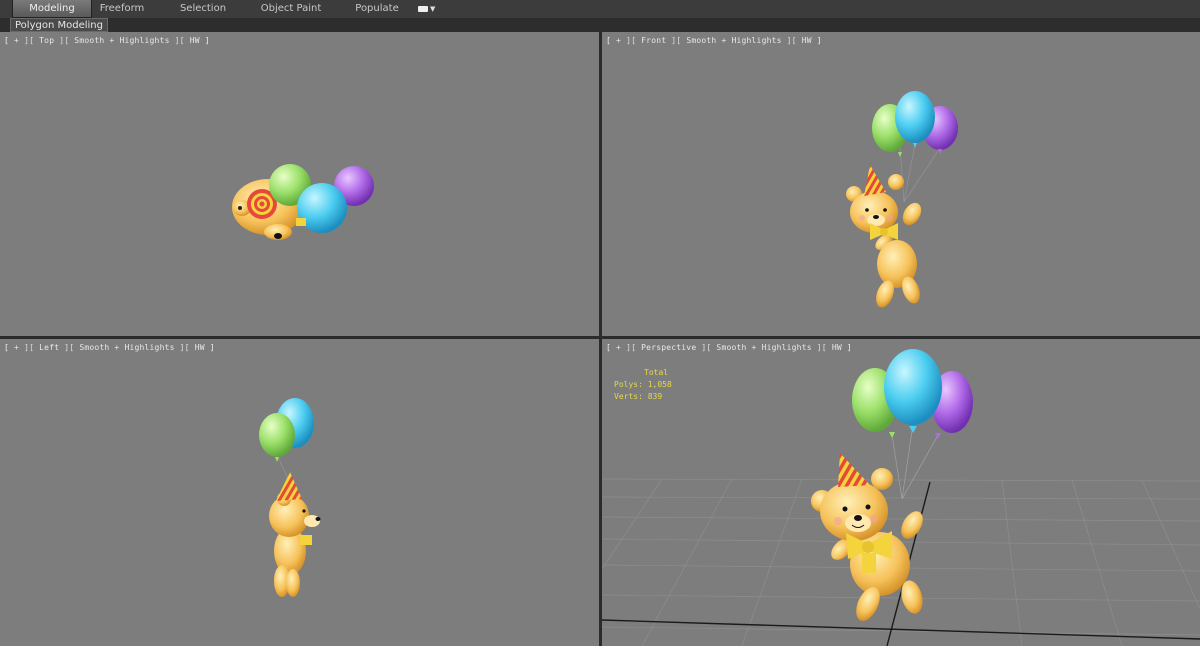  What do you see at coordinates (600, 25) in the screenshot?
I see `ribbon-panel-bar: Polygon Modeling` at bounding box center [600, 25].